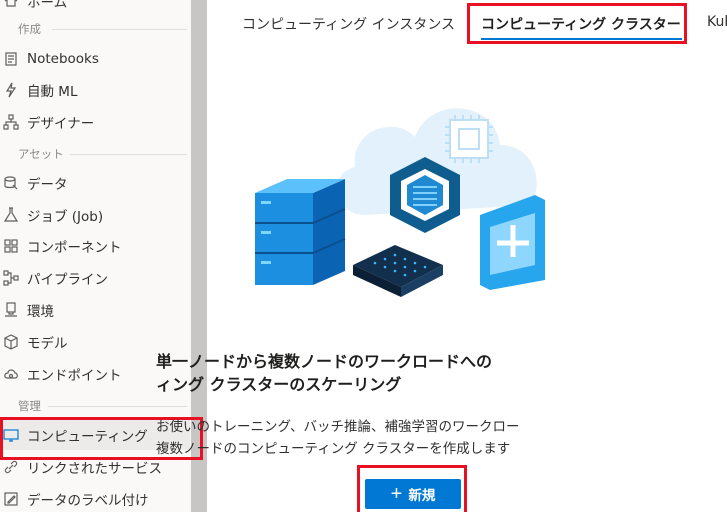 This screenshot has height=512, width=727. I want to click on nav-item-jobs: ジョブ (Job), so click(95, 215).